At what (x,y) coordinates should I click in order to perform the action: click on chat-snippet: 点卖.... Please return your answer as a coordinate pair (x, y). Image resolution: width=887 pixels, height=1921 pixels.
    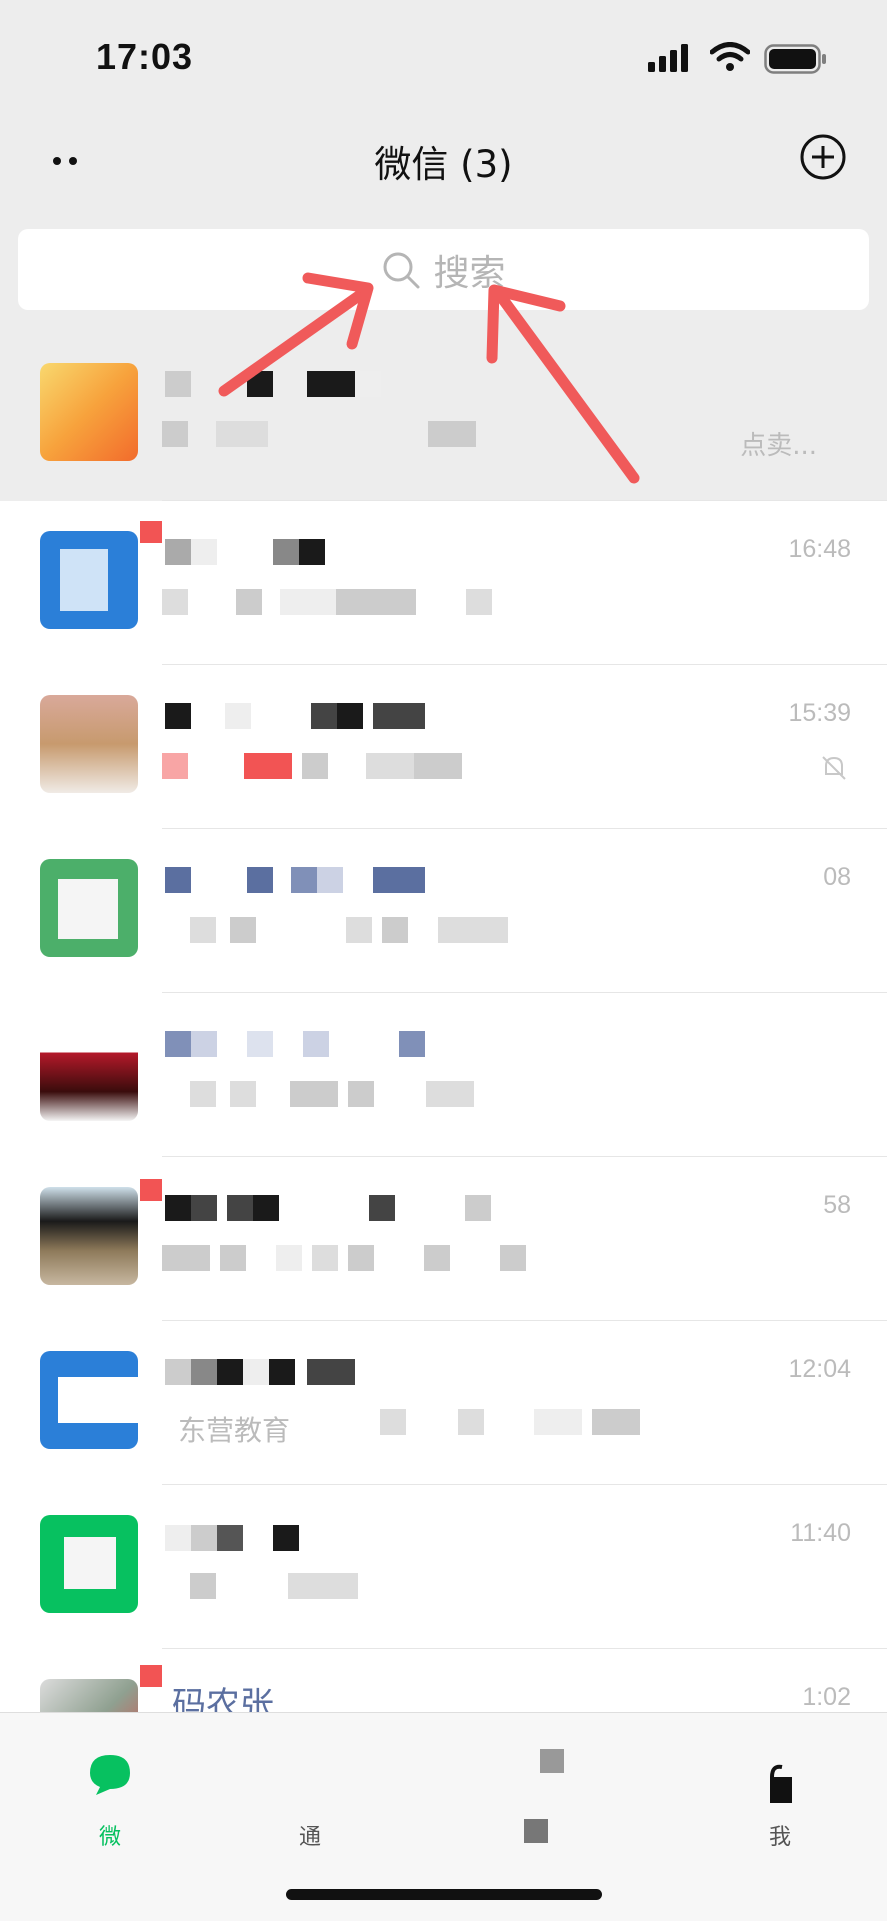
    Looking at the image, I should click on (778, 446).